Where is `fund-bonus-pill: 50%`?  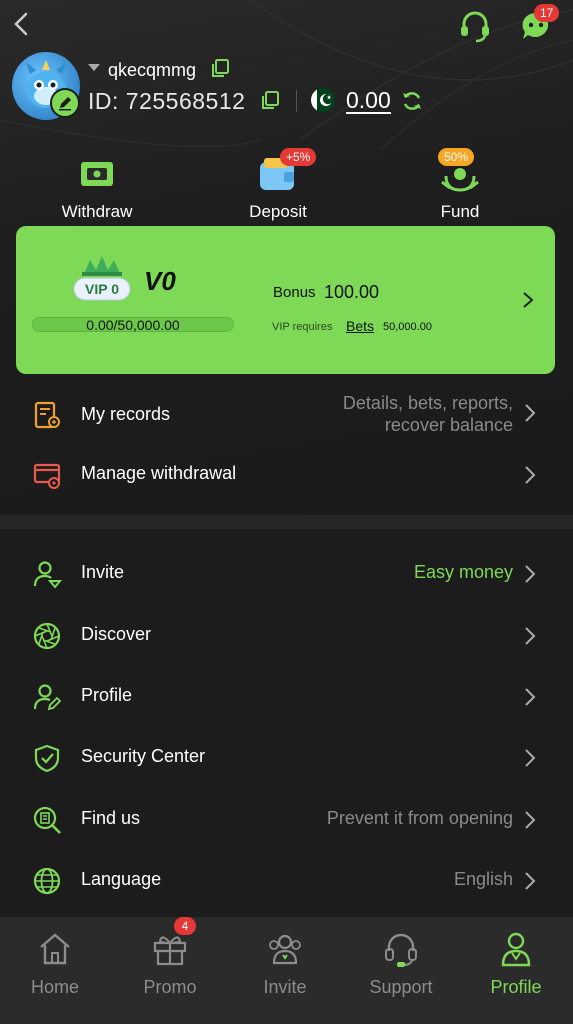 fund-bonus-pill: 50% is located at coordinates (456, 157).